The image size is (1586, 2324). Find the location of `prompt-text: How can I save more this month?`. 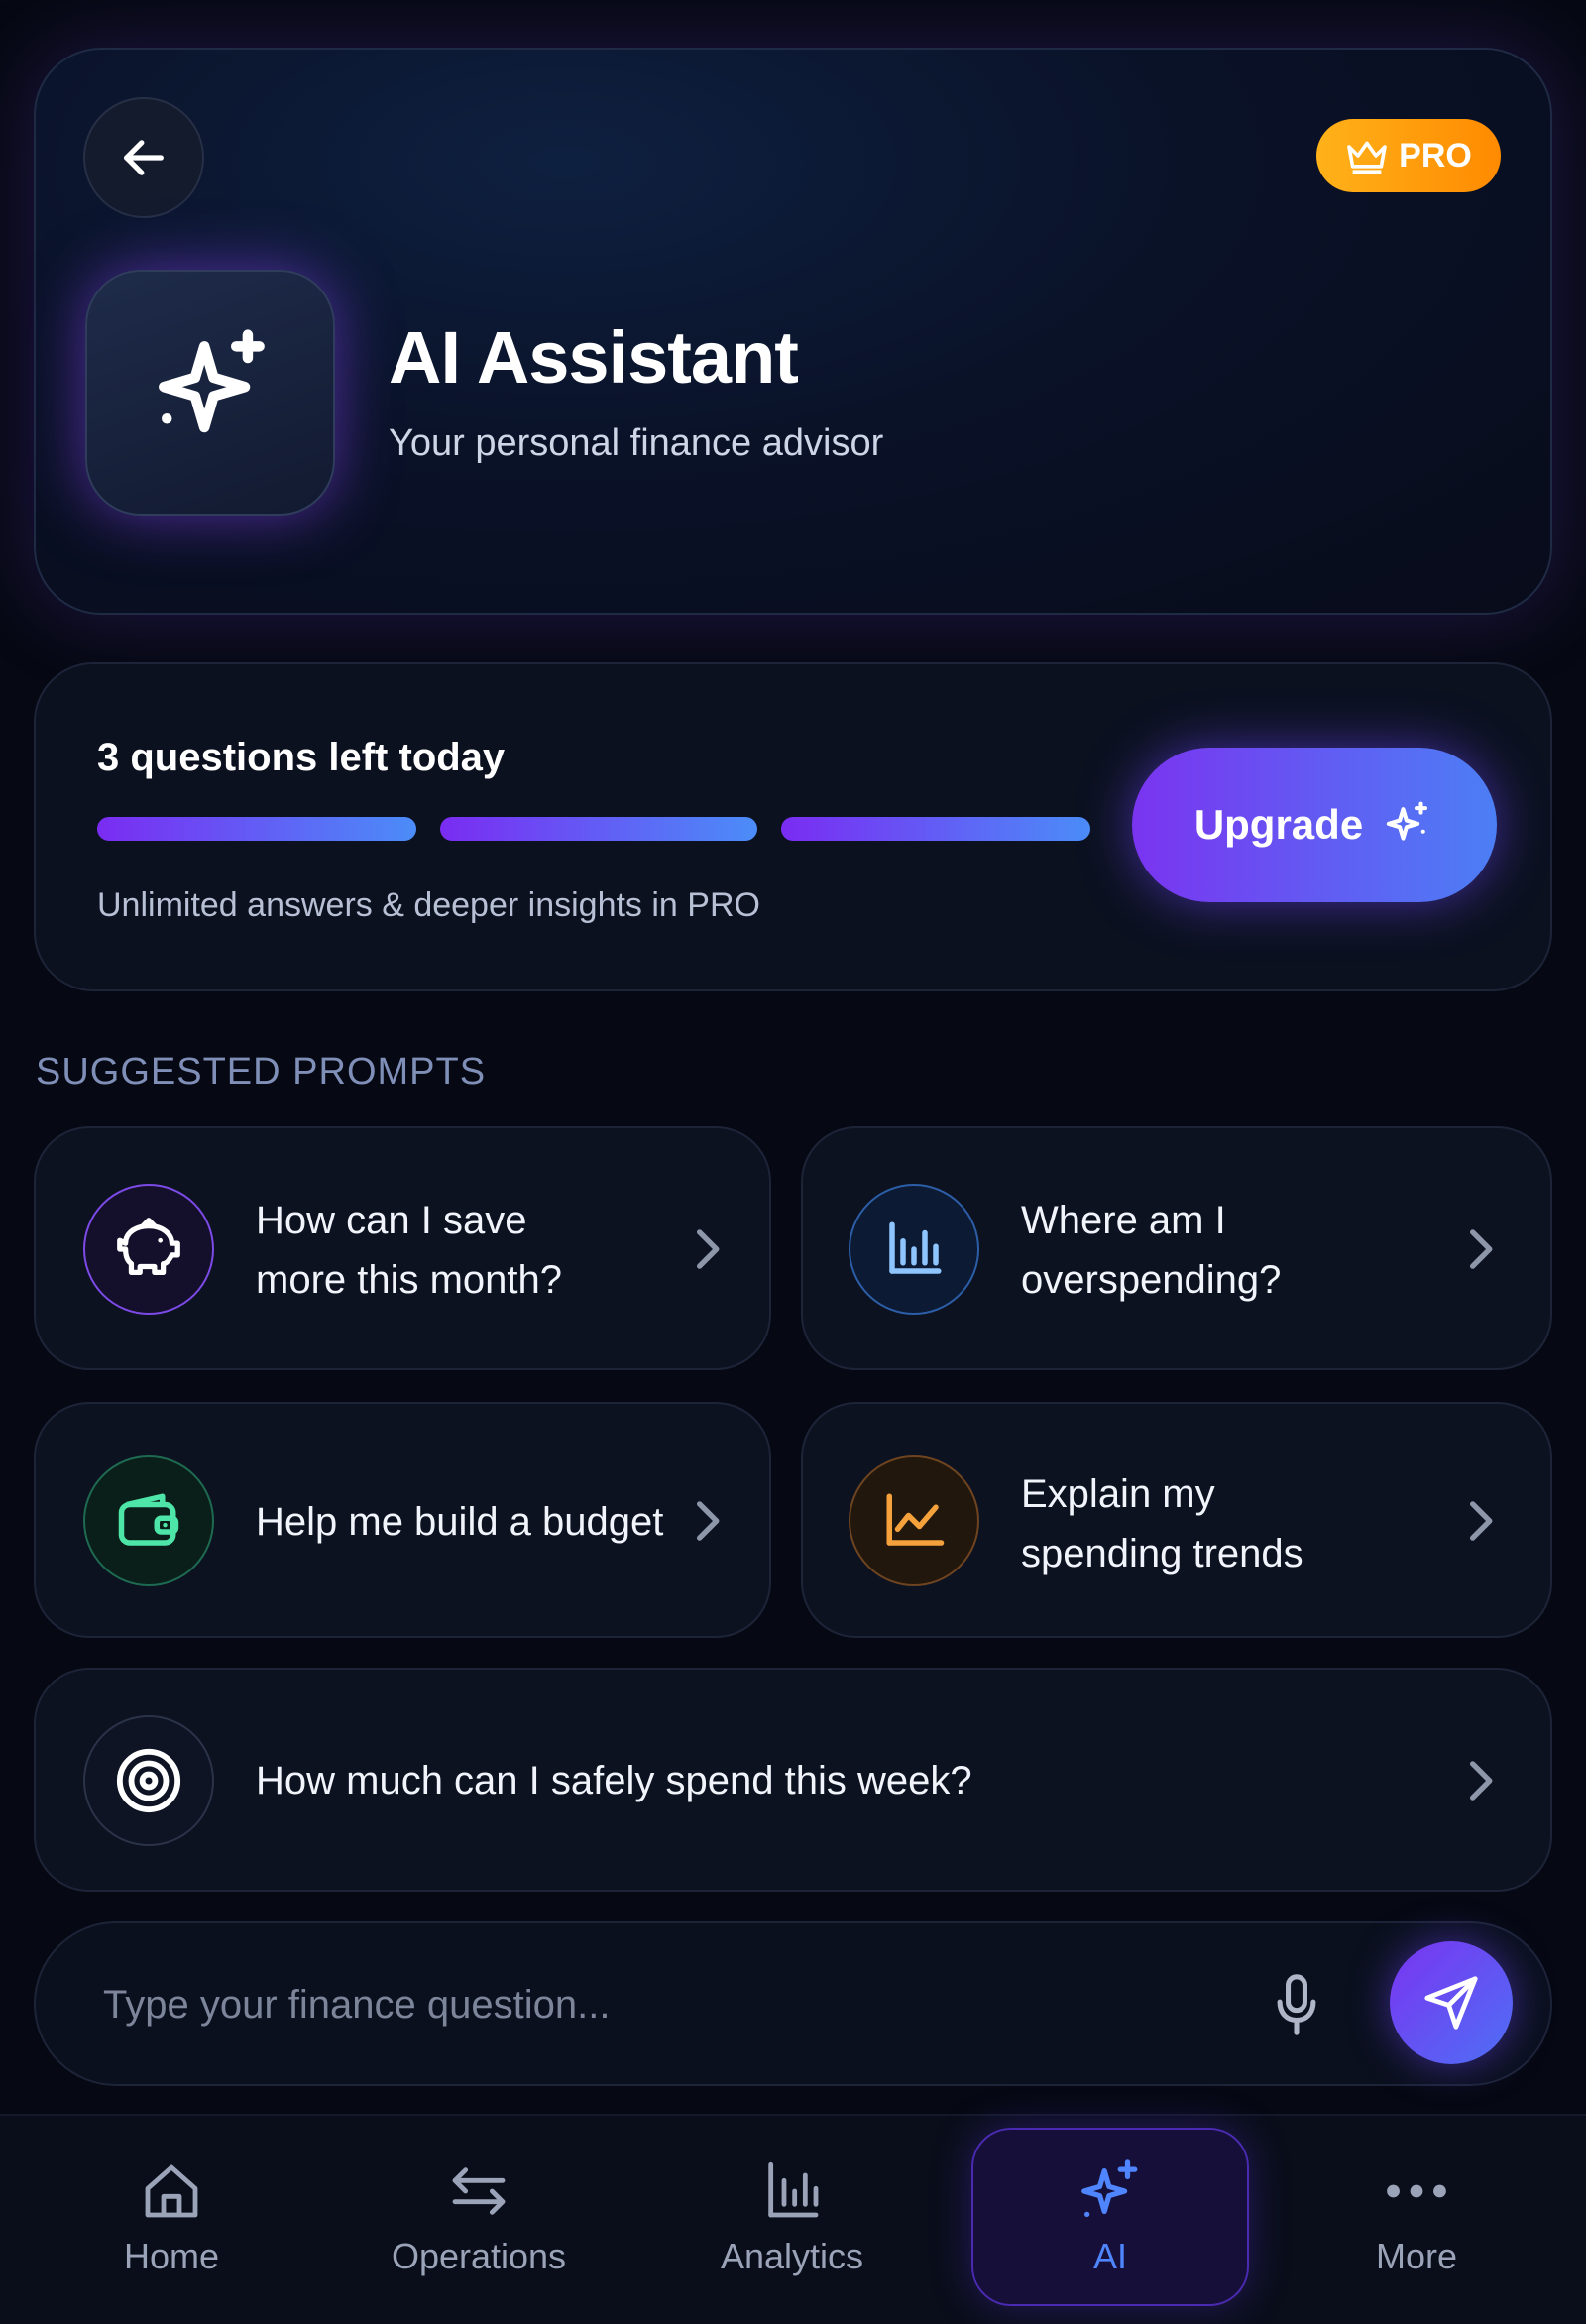

prompt-text: How can I save more this month? is located at coordinates (409, 1250).